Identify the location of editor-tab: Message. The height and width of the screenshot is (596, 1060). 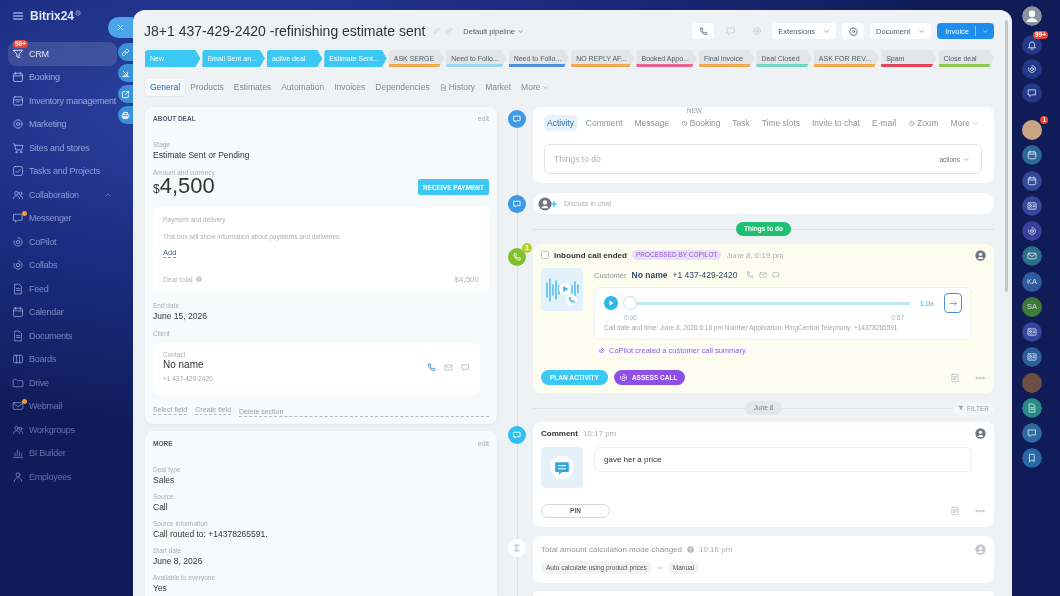
(651, 123).